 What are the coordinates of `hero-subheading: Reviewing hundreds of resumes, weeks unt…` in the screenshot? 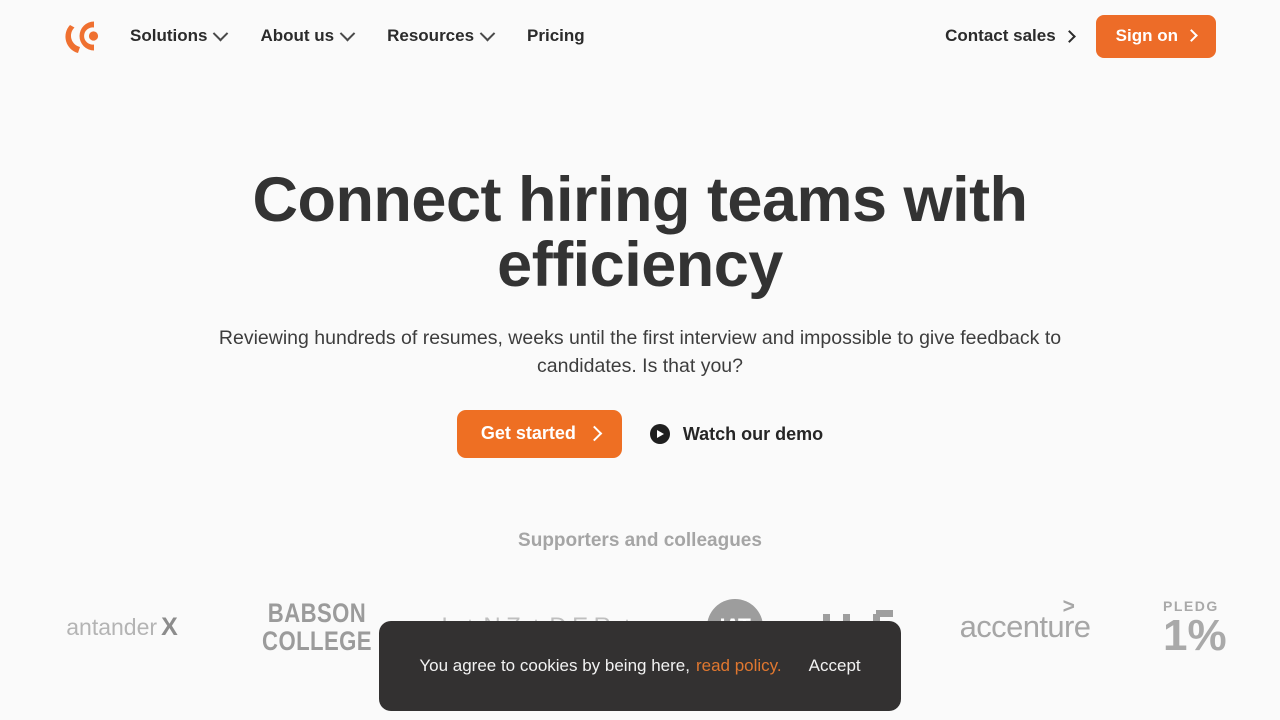 It's located at (640, 352).